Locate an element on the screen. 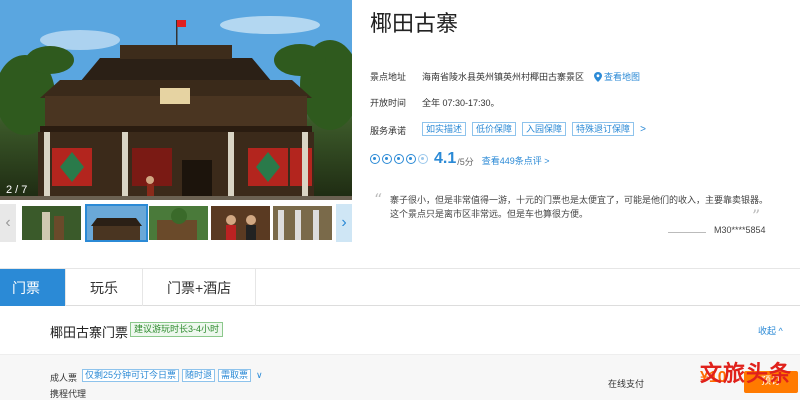  map-pin-icon is located at coordinates (598, 76).